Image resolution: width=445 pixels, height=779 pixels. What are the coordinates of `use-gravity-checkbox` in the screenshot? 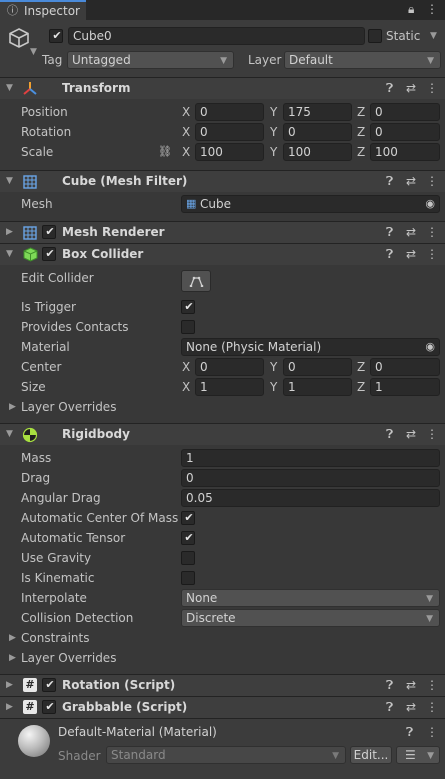 It's located at (188, 558).